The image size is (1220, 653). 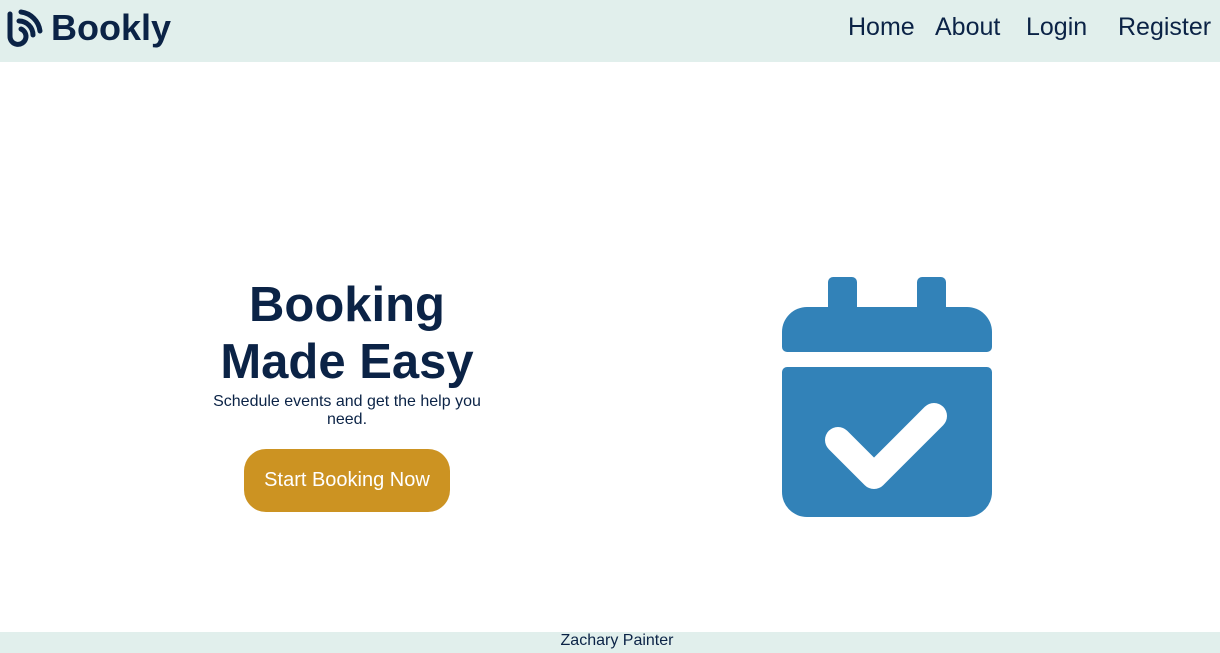 What do you see at coordinates (967, 27) in the screenshot?
I see `nav-link-about: About` at bounding box center [967, 27].